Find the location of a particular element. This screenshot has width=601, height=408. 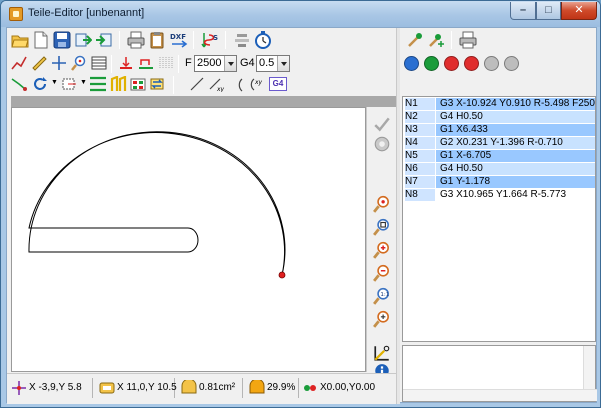

zoom-in-point-icon is located at coordinates (382, 204).